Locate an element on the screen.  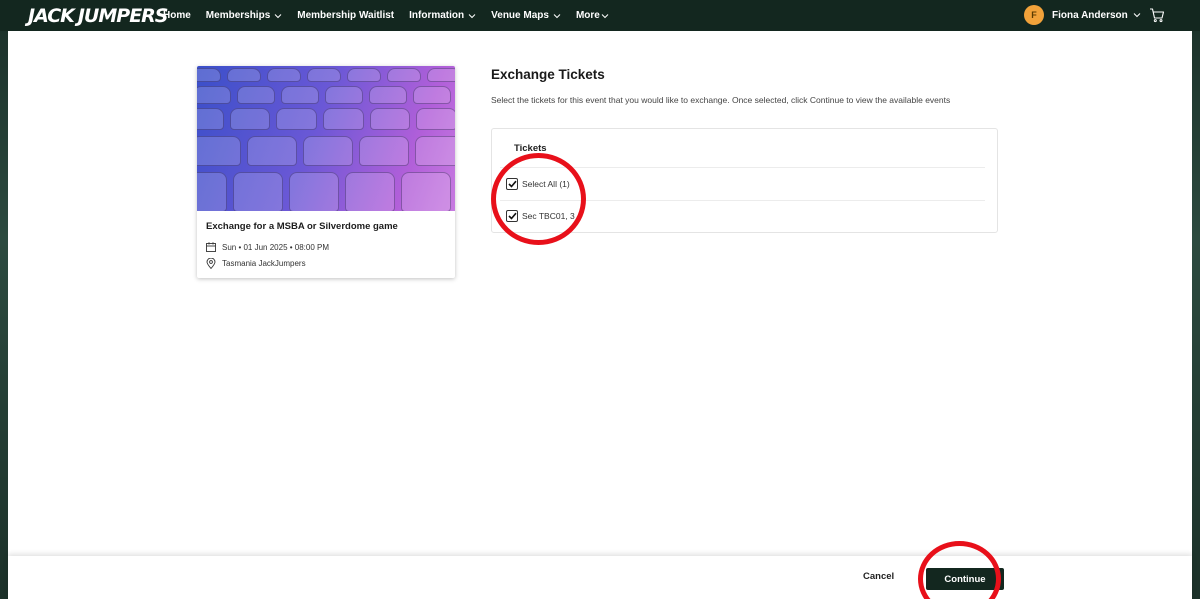
event-venue: Tasmania JackJumpers is located at coordinates (256, 263).